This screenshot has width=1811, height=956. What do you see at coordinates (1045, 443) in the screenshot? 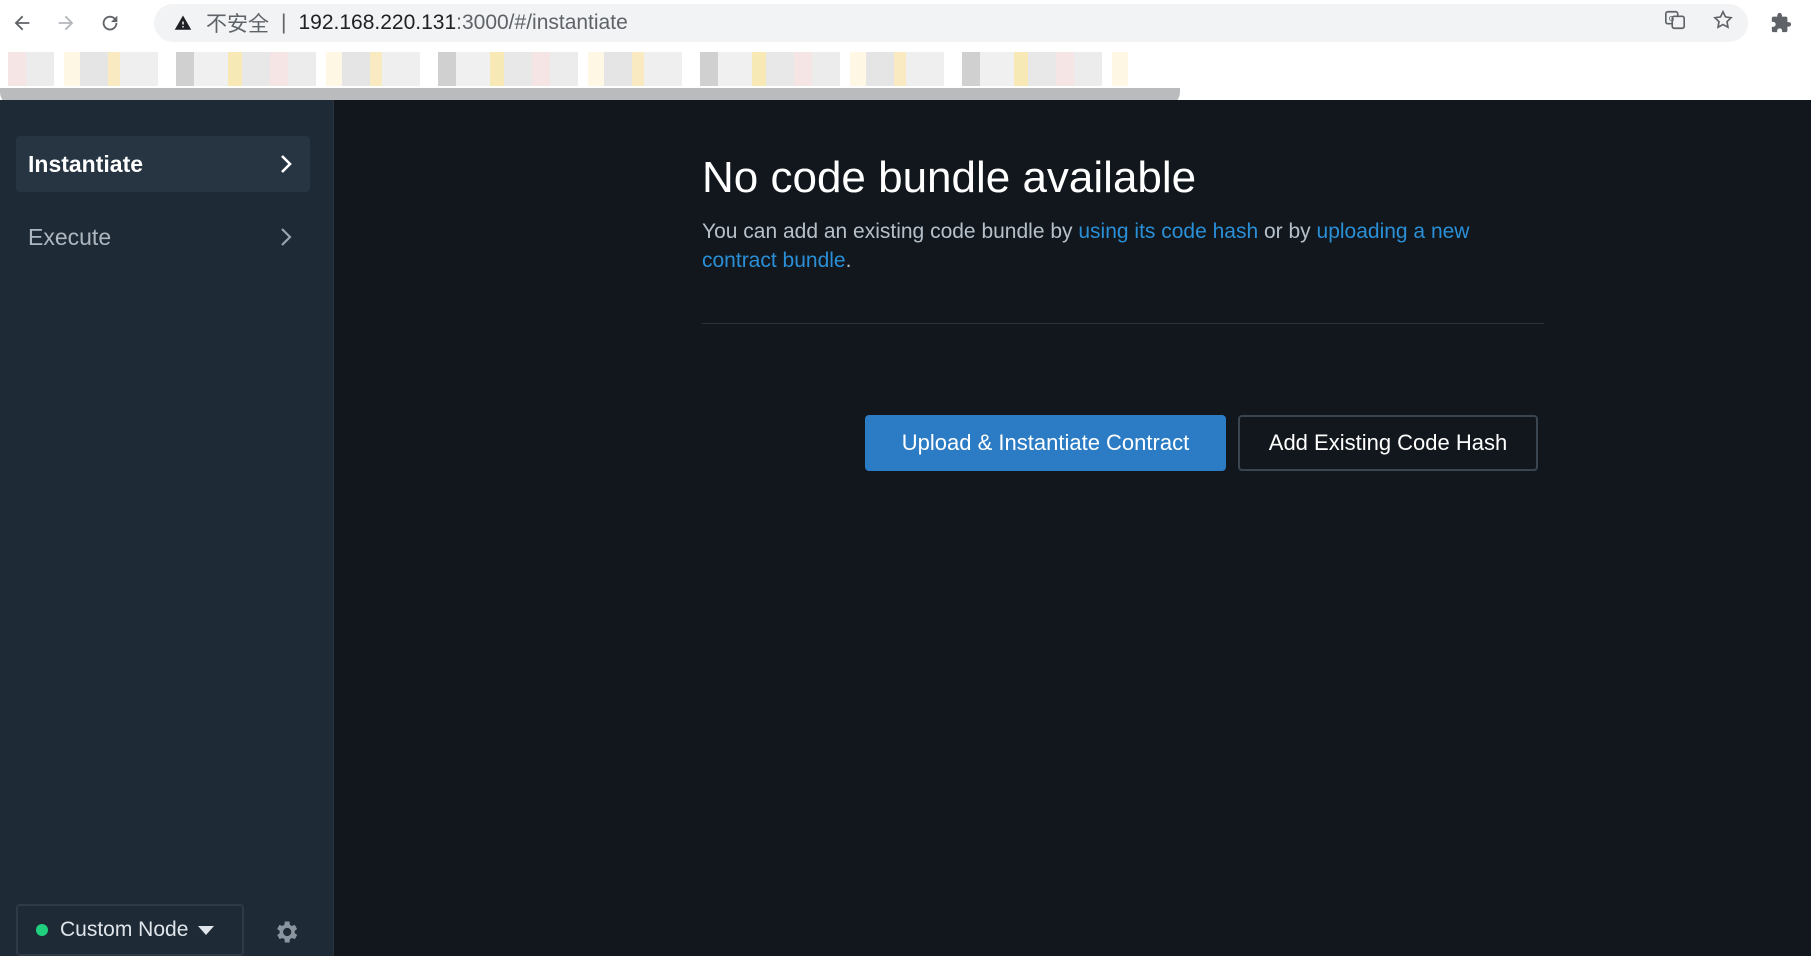
I see `upload-instantiate-button: Upload & Instantiate Contract` at bounding box center [1045, 443].